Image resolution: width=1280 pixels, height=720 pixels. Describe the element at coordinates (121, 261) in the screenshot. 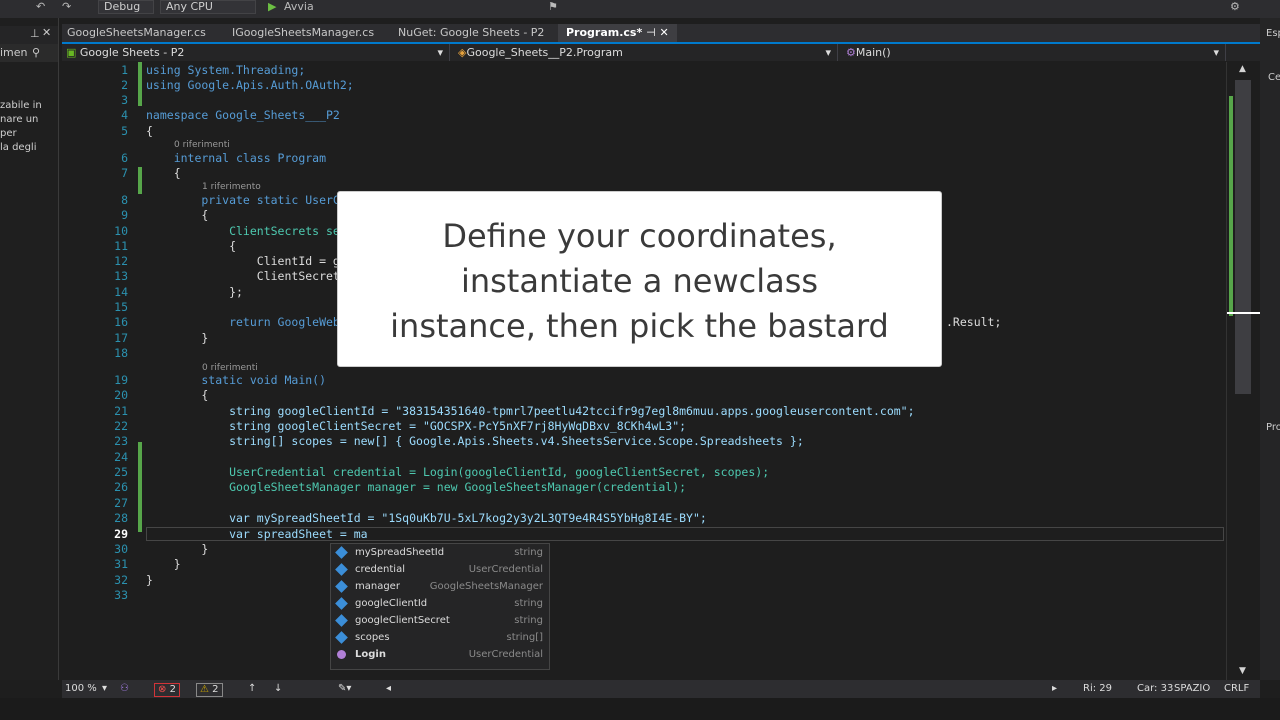

I see `line-number: 12` at that location.